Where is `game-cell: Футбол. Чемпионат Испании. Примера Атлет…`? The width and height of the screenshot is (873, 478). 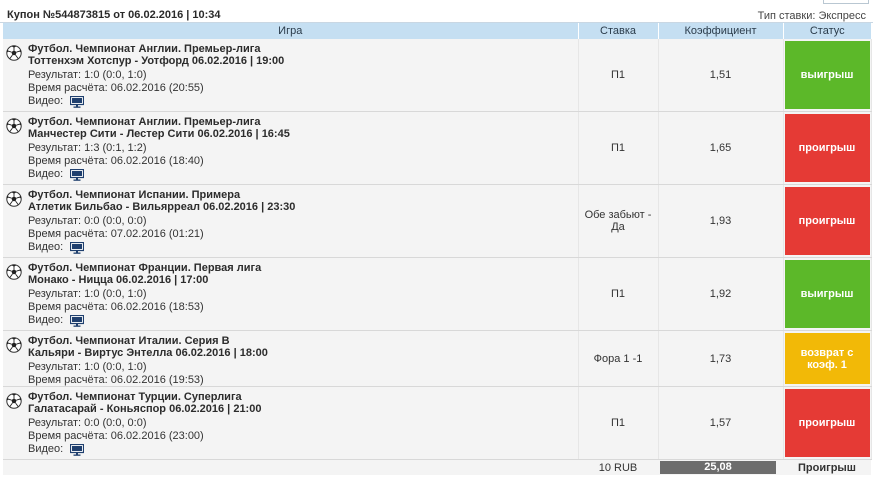
game-cell: Футбол. Чемпионат Испании. Примера Атлет… is located at coordinates (291, 221).